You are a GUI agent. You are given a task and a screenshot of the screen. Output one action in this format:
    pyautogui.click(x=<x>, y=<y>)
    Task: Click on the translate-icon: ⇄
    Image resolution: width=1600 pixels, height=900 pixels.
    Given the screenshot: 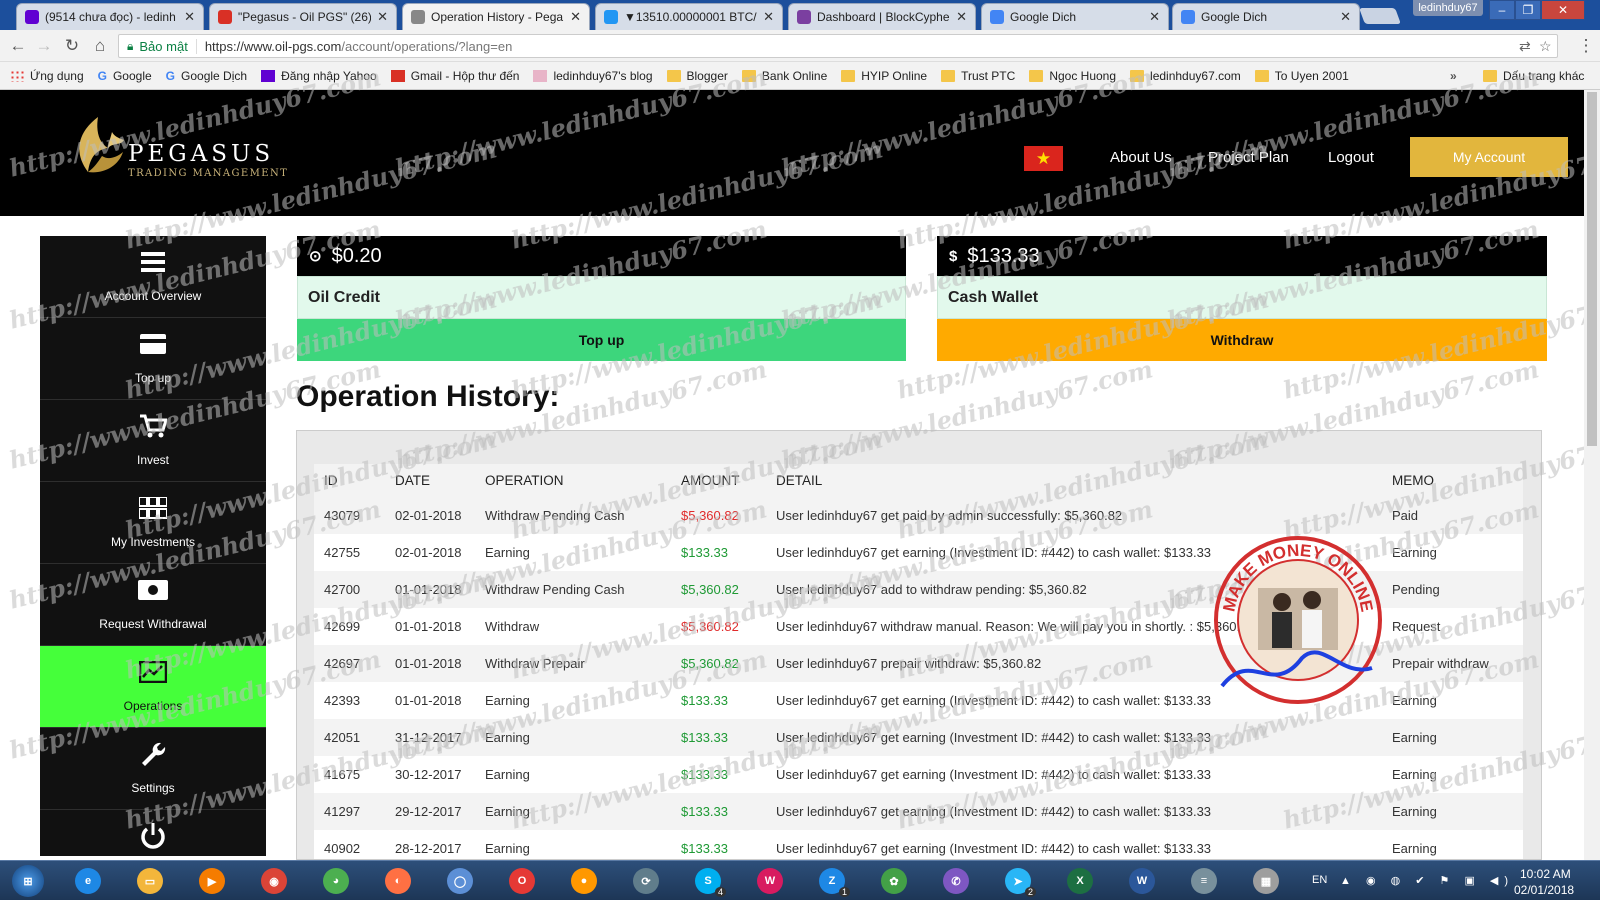 What is the action you would take?
    pyautogui.click(x=1525, y=46)
    